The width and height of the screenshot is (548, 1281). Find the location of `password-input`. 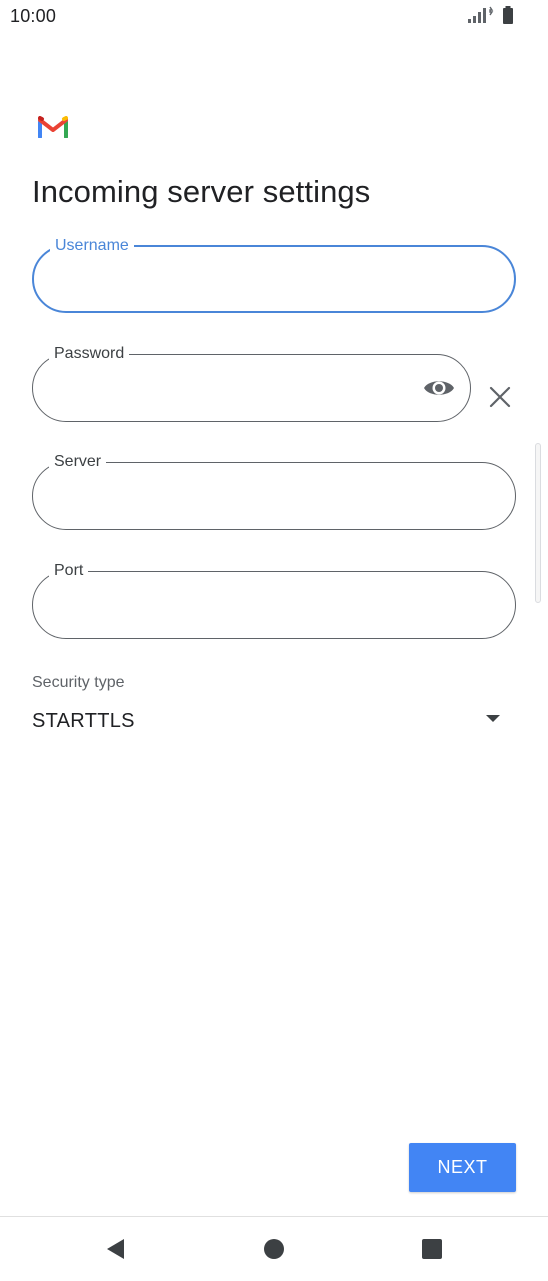

password-input is located at coordinates (231, 389).